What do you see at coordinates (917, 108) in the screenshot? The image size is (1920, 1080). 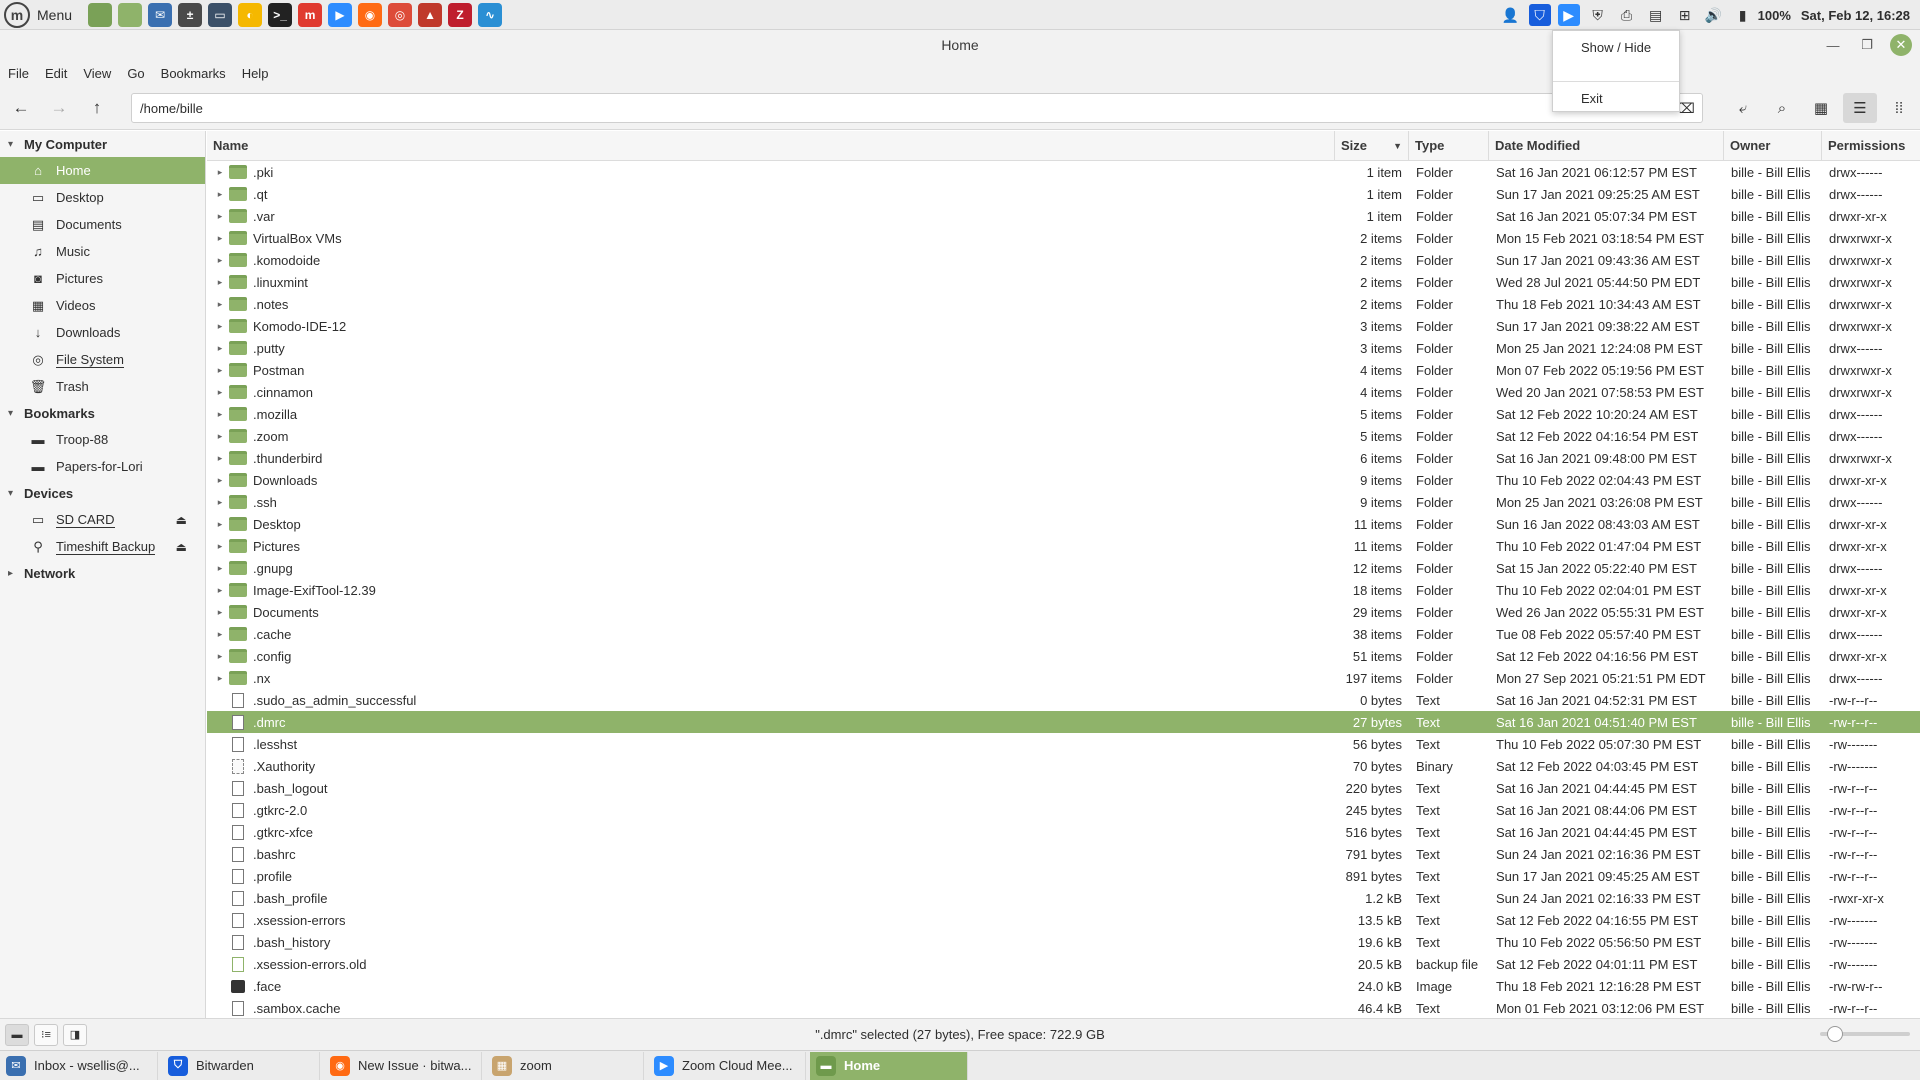 I see `location-bar: /home/bille ⌫` at bounding box center [917, 108].